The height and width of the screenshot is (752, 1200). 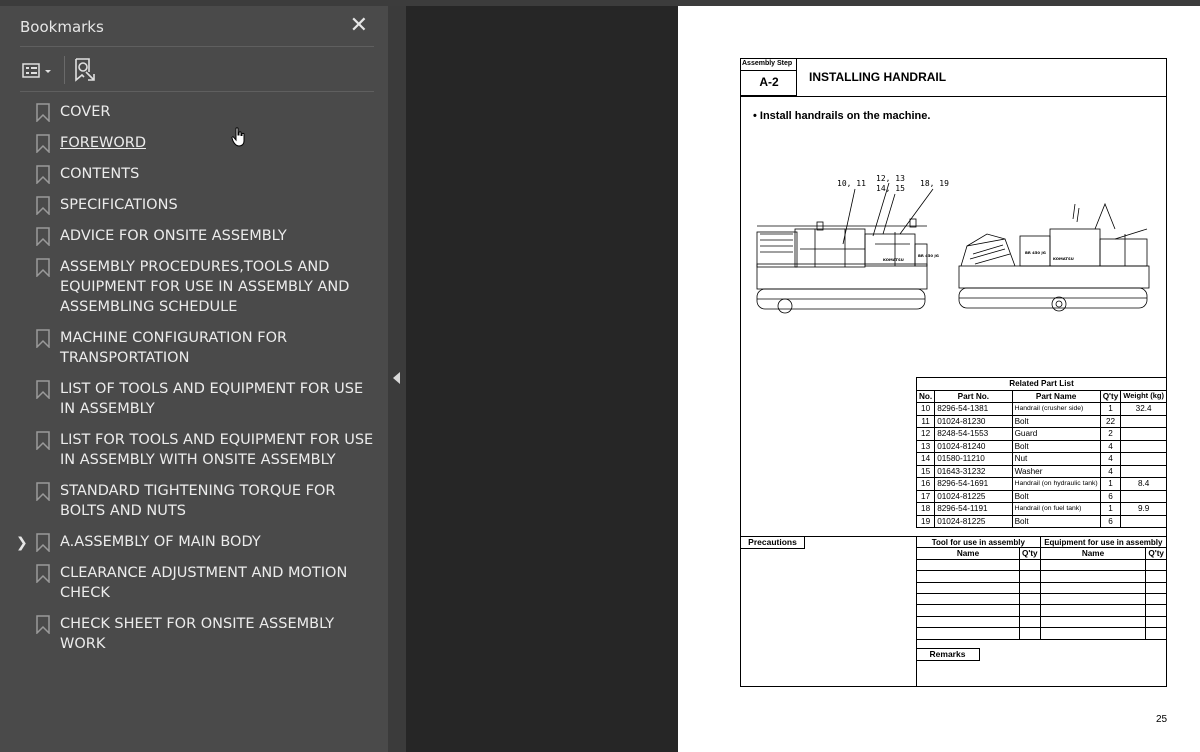 I want to click on table-row: 14 01580-11210 Nut 4, so click(x=1041, y=459).